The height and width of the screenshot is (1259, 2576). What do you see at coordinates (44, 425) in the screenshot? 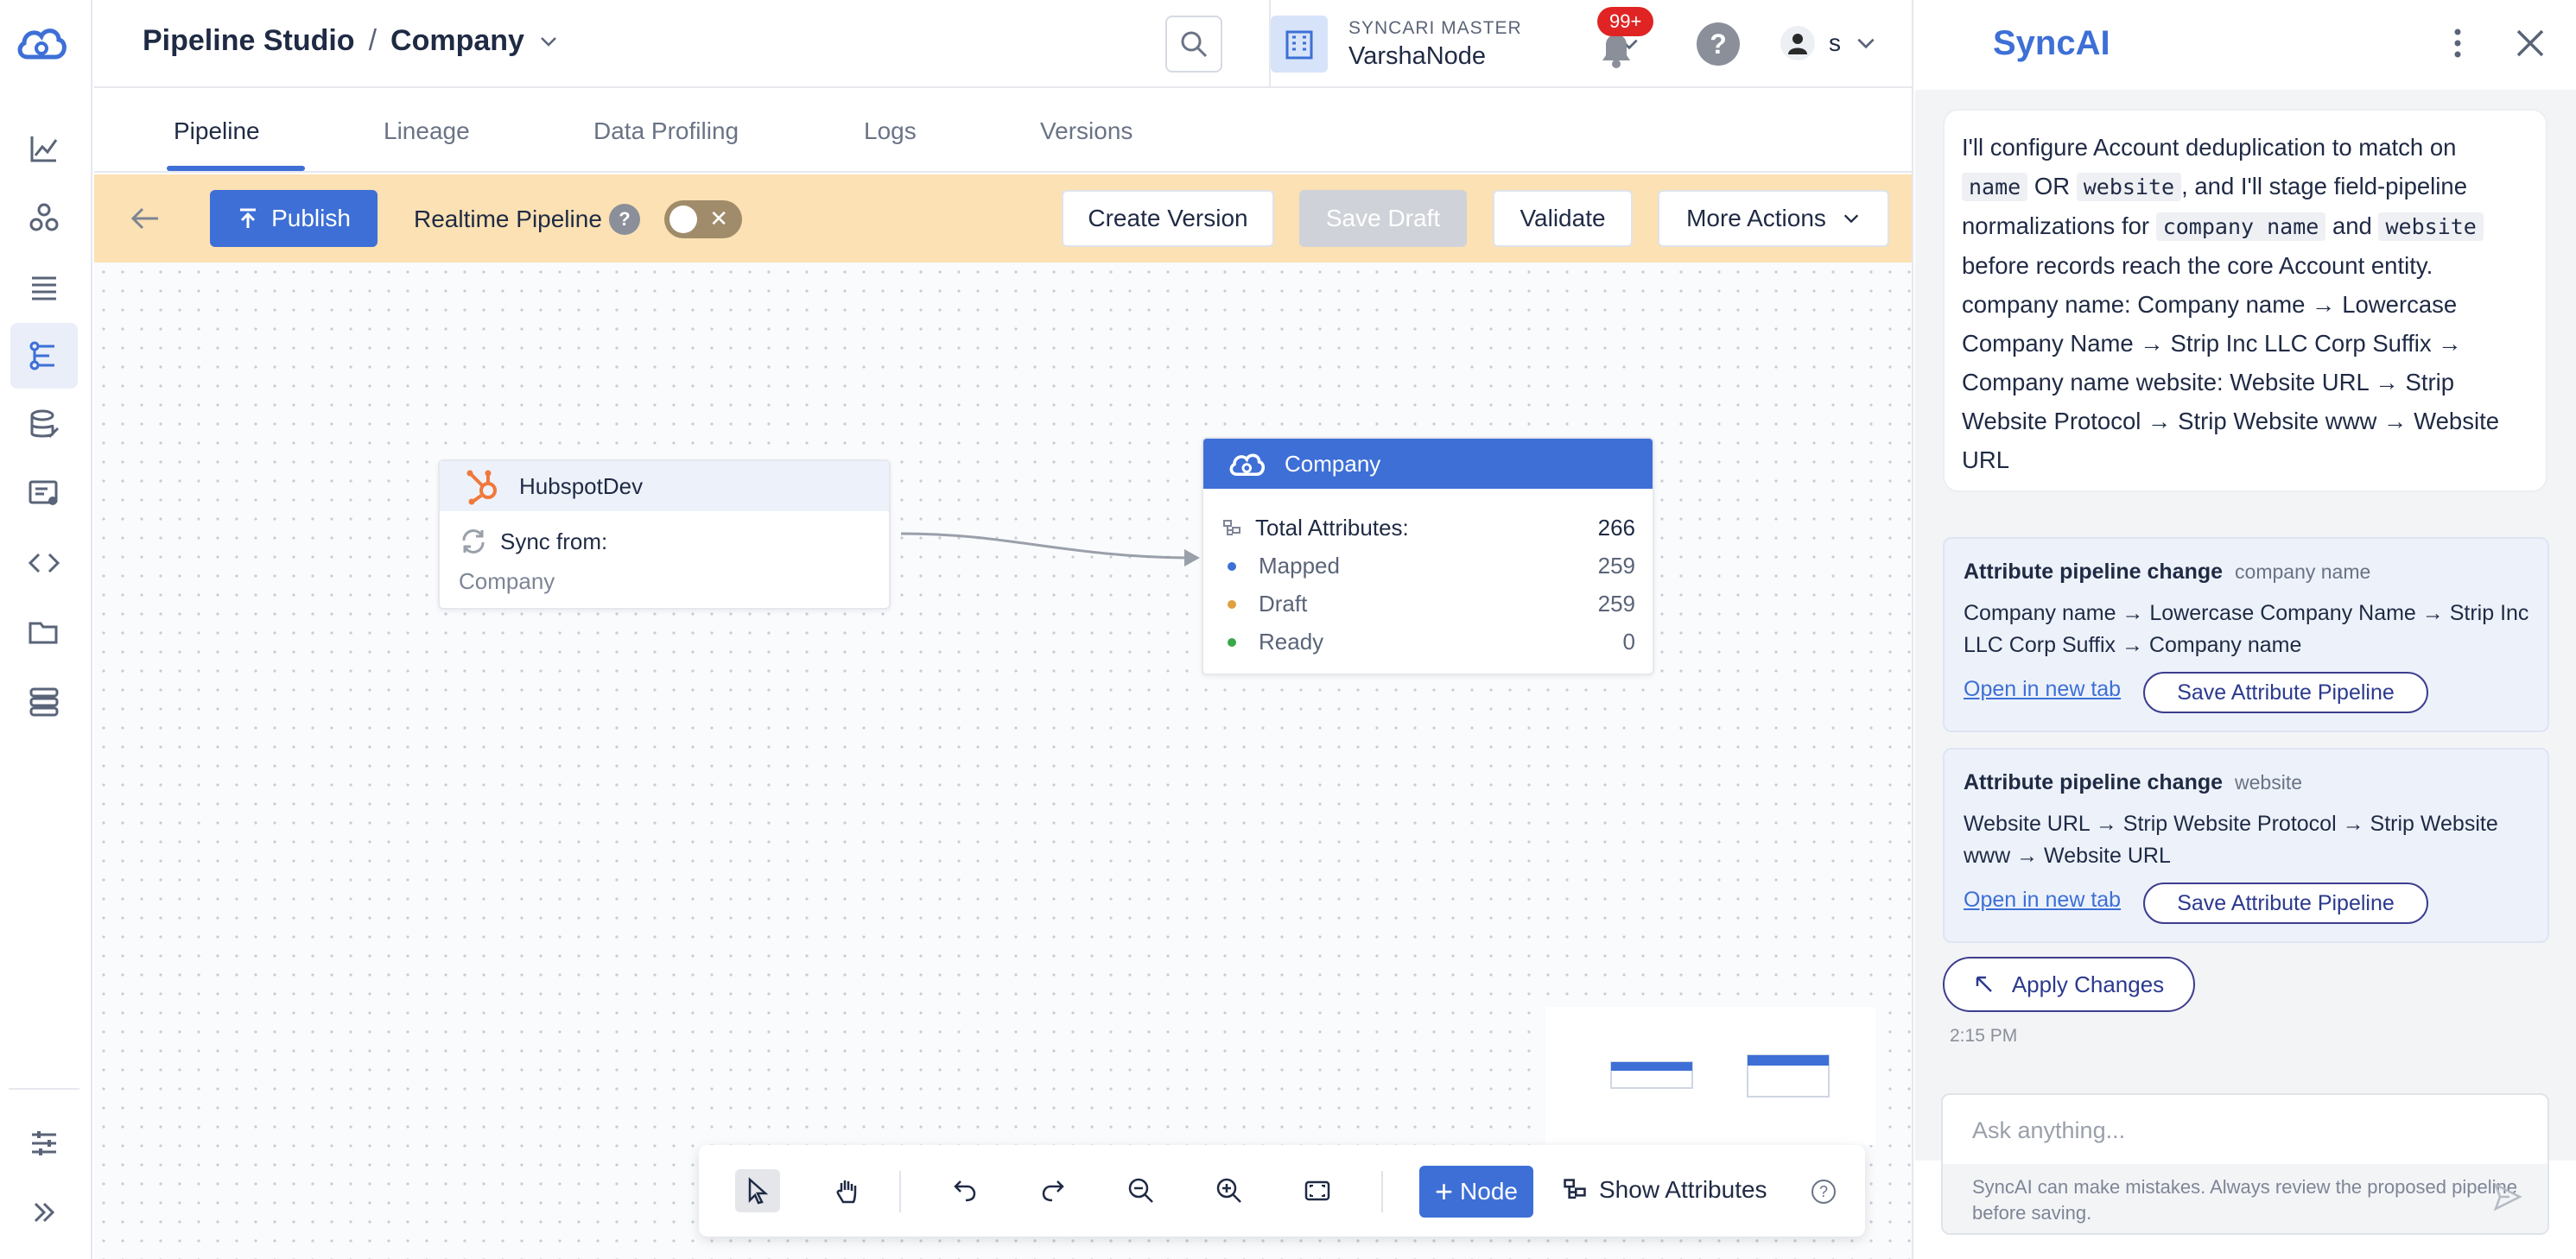
I see `database-edit-icon` at bounding box center [44, 425].